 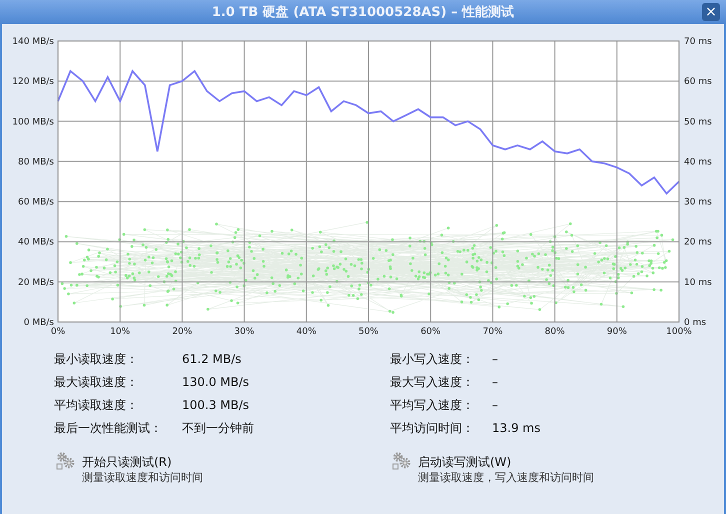 What do you see at coordinates (465, 462) in the screenshot?
I see `benchmark-button: 启动读写测试(W)` at bounding box center [465, 462].